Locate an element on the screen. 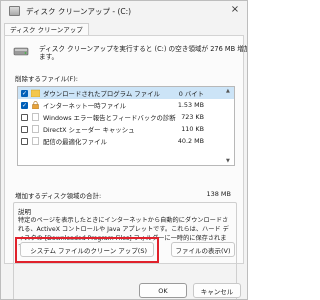 Image resolution: width=320 pixels, height=300 pixels. list-scrollbar: ▲ ▼ is located at coordinates (229, 126).